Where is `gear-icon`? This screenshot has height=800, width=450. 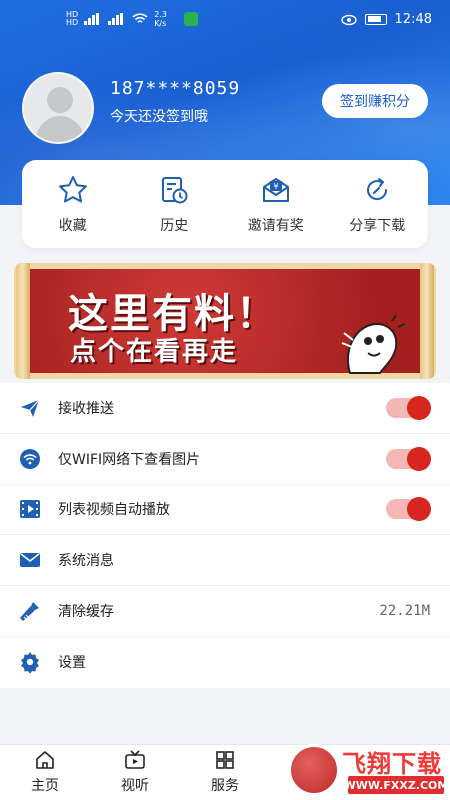 gear-icon is located at coordinates (30, 663).